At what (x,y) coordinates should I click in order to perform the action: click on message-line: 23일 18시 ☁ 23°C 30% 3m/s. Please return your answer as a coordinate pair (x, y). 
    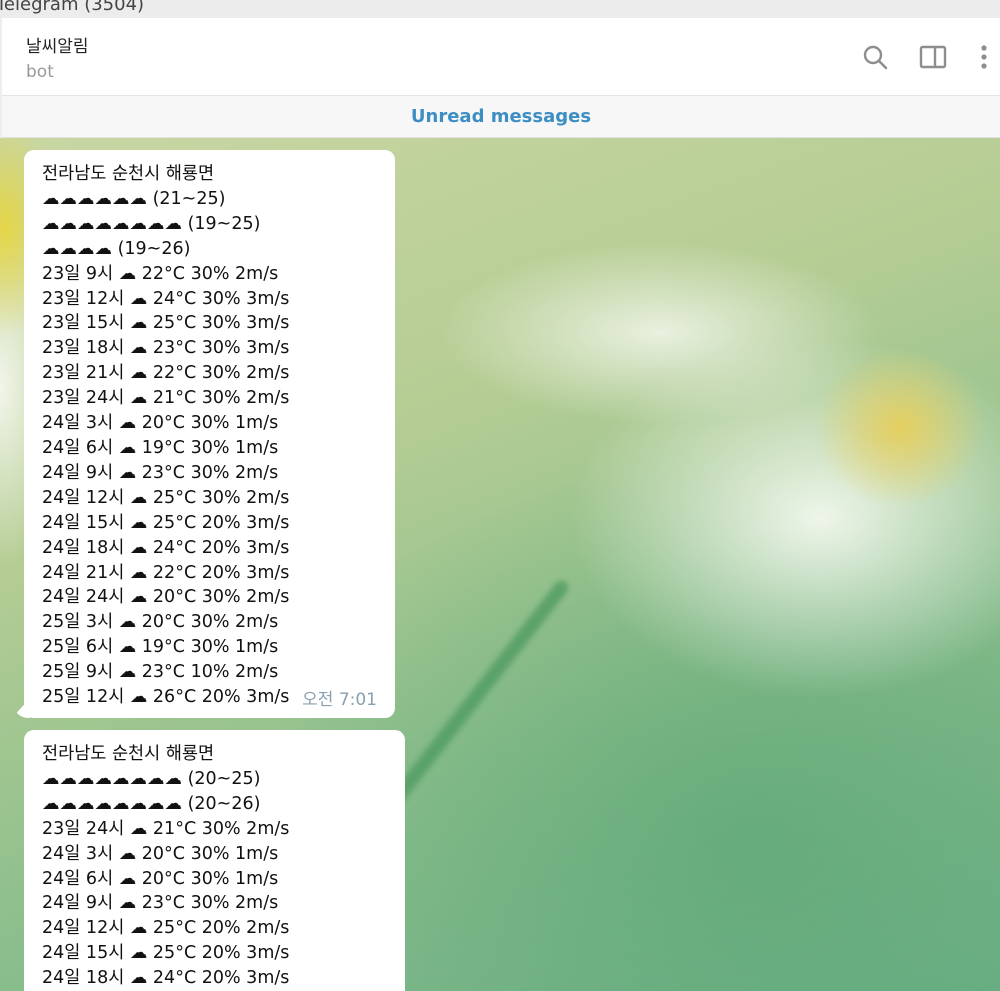
    Looking at the image, I should click on (166, 348).